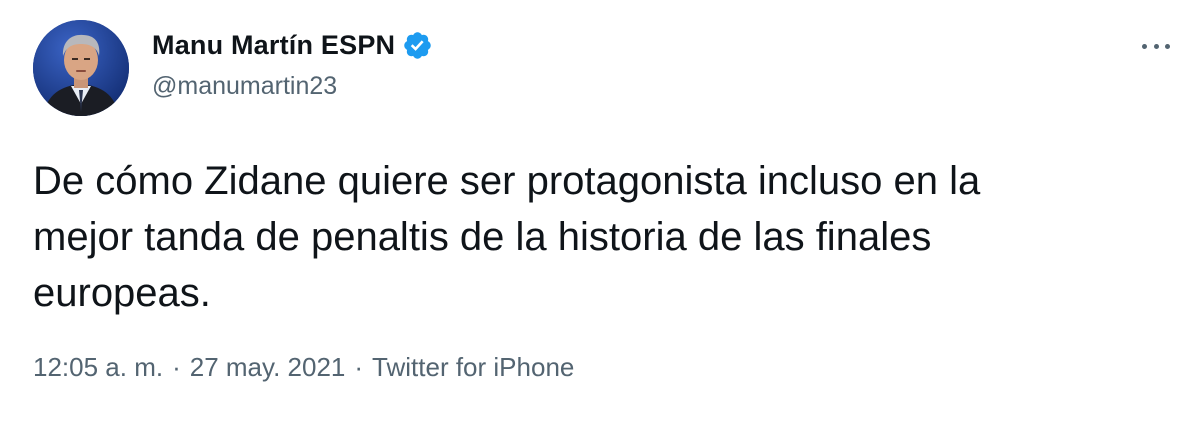  What do you see at coordinates (417, 45) in the screenshot?
I see `verified-badge-icon` at bounding box center [417, 45].